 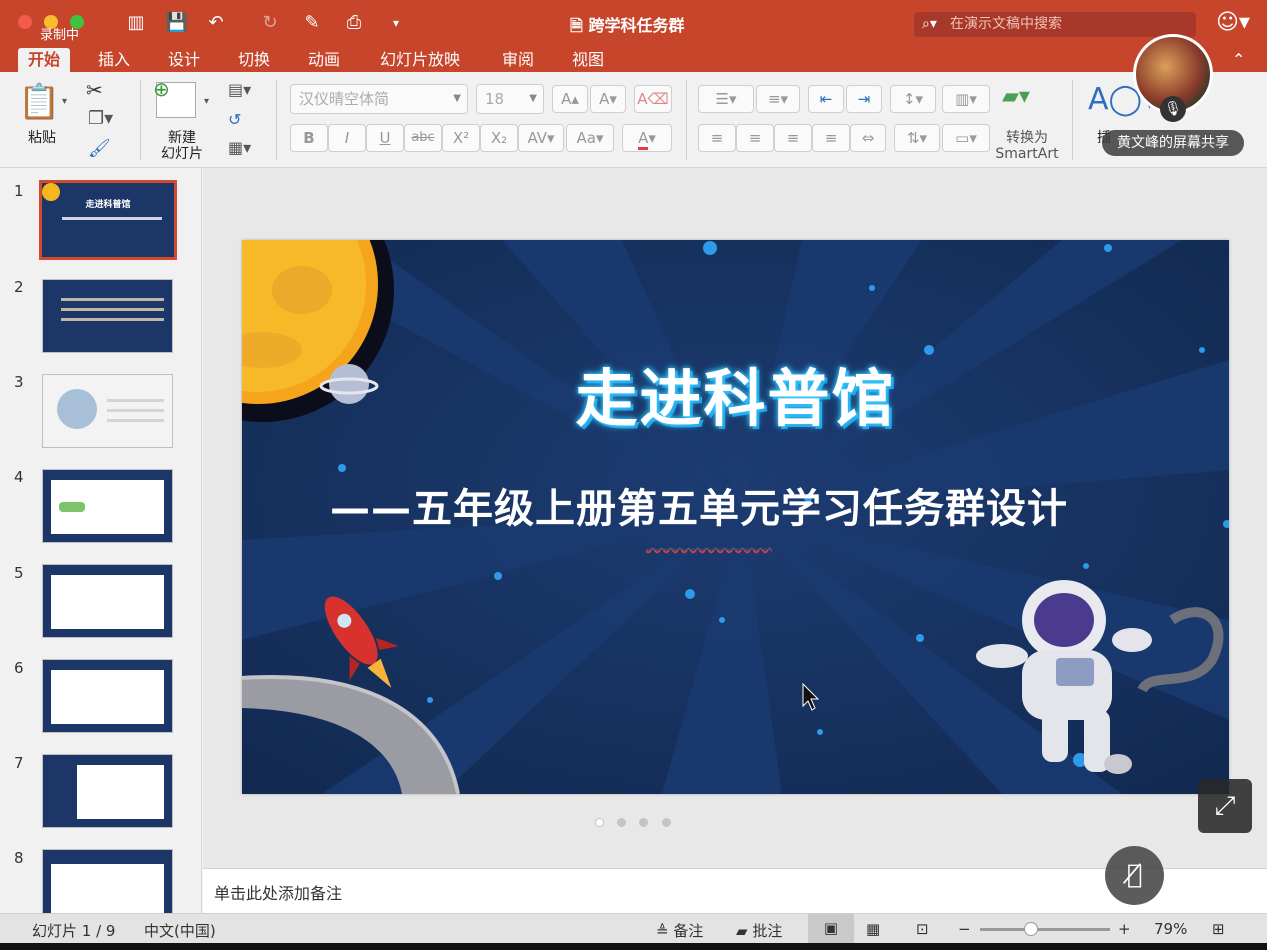 What do you see at coordinates (347, 138) in the screenshot?
I see `italic-button: I` at bounding box center [347, 138].